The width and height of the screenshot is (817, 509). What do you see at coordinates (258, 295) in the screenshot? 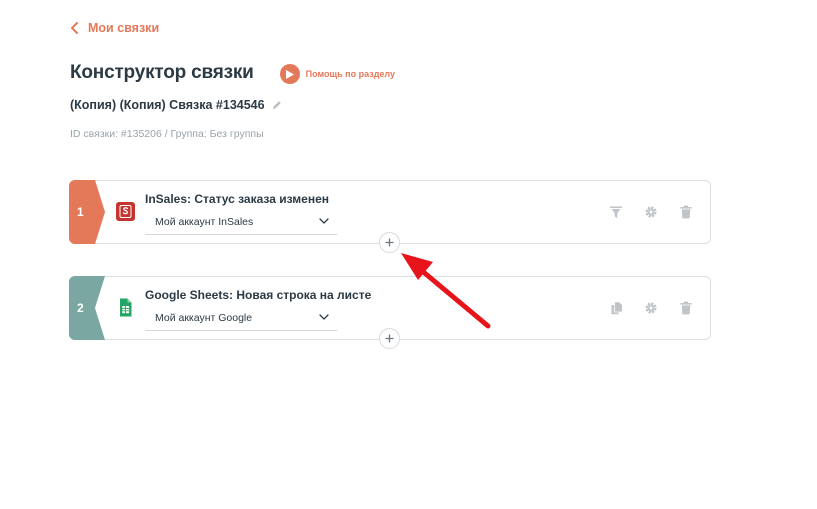
I see `step-title: Google Sheets: Новая строка на листе` at bounding box center [258, 295].